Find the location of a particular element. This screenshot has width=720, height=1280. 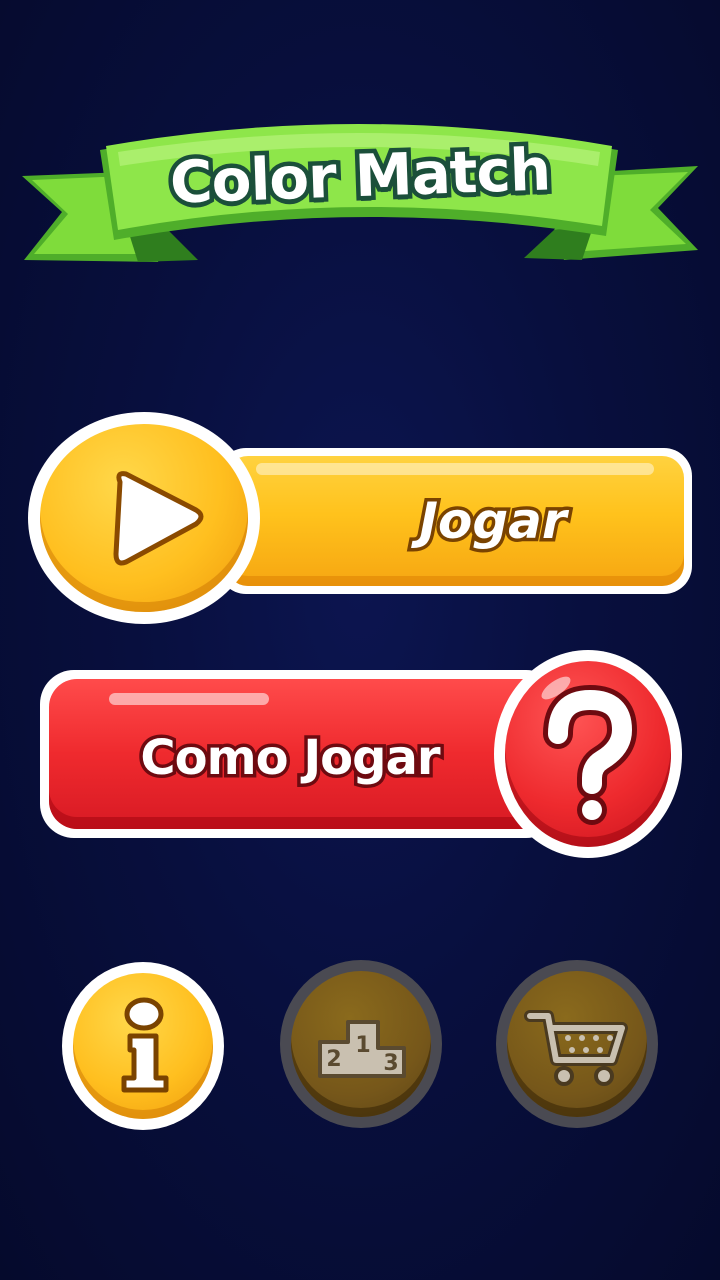

podium-first-label: 1 is located at coordinates (362, 1045).